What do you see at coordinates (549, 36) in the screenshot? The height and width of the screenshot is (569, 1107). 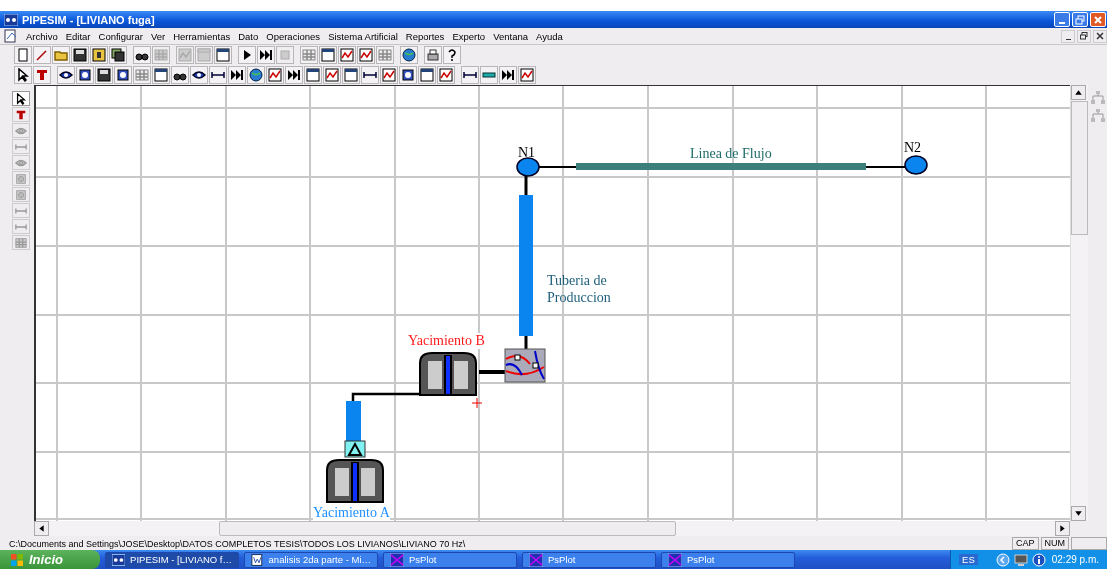 I see `menu-item: Ayuda` at bounding box center [549, 36].